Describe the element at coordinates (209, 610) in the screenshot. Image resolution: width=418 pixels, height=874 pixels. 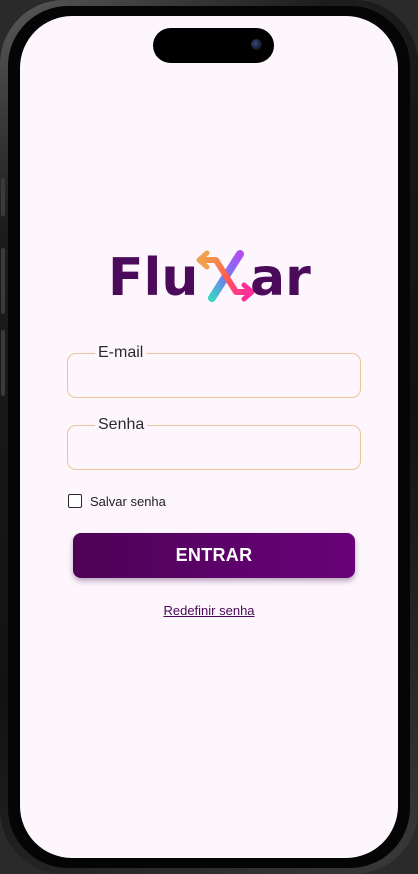
I see `reset-password-link: Redefinir senha` at that location.